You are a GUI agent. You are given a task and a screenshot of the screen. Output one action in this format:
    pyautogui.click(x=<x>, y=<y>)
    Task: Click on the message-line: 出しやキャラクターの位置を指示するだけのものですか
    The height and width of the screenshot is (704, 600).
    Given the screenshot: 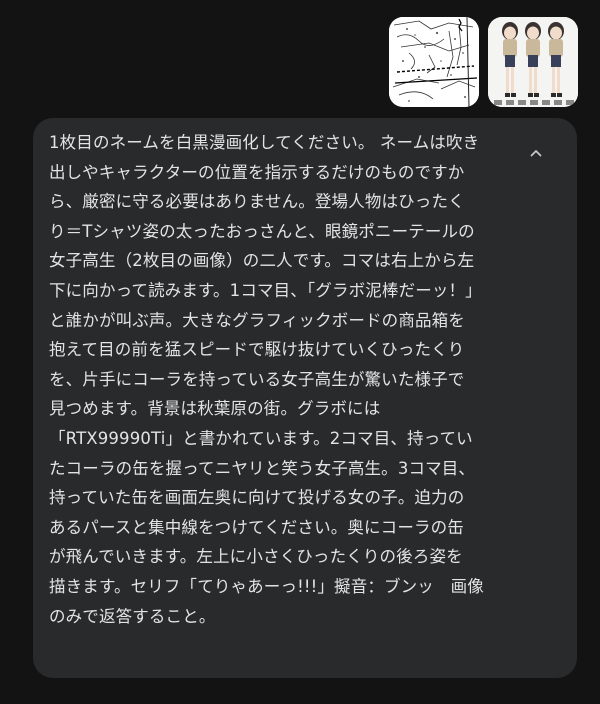 What is the action you would take?
    pyautogui.click(x=257, y=172)
    